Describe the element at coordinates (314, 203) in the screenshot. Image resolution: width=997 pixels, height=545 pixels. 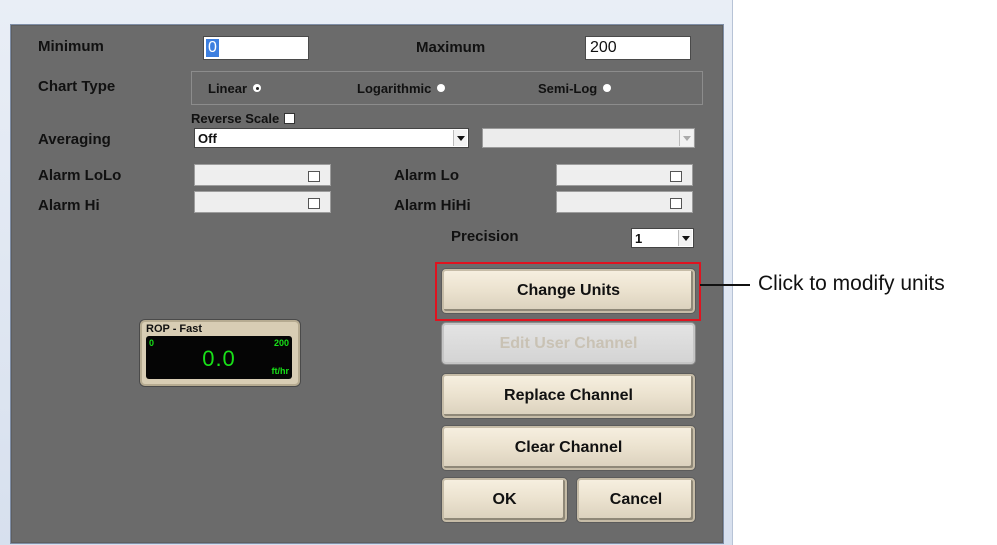
I see `alarm-hi-checkbox` at that location.